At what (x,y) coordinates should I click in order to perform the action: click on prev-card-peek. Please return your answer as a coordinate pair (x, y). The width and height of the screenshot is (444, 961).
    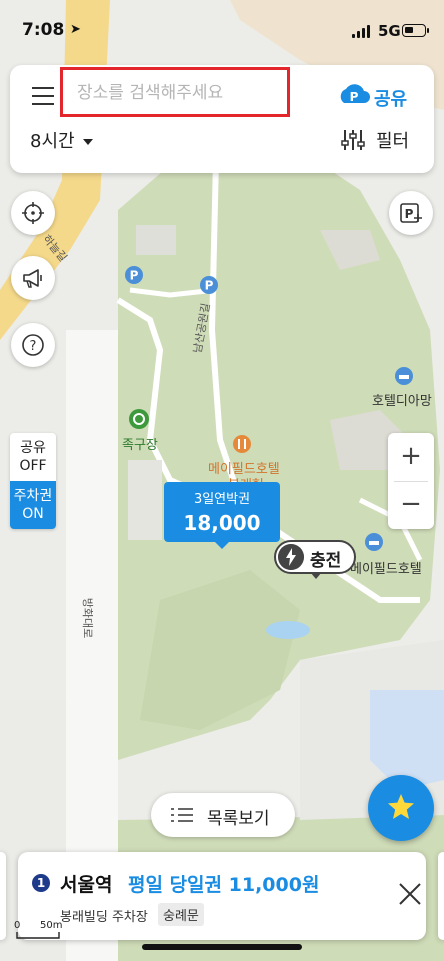
    Looking at the image, I should click on (3, 896).